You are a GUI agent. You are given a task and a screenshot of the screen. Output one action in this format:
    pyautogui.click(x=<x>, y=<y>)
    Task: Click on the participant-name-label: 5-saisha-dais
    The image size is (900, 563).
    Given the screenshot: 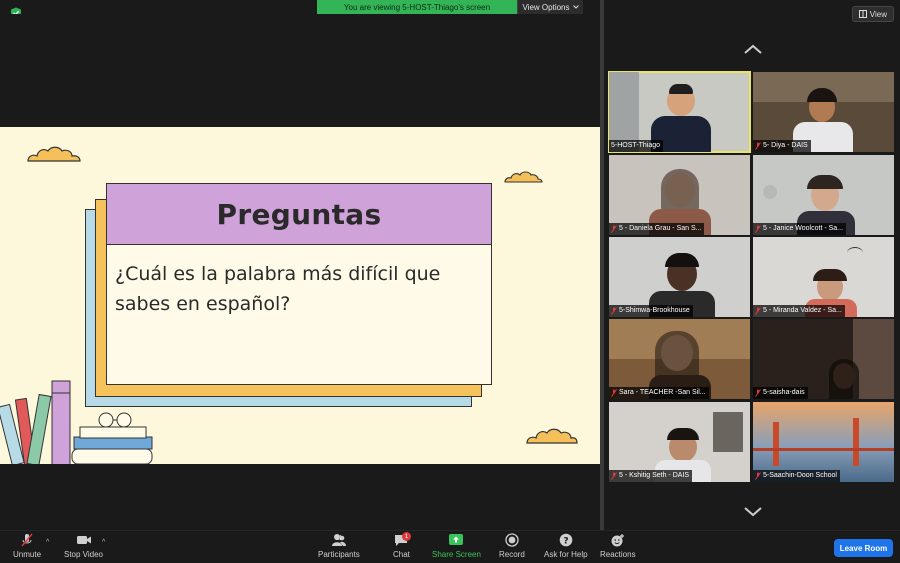 What is the action you would take?
    pyautogui.click(x=780, y=393)
    